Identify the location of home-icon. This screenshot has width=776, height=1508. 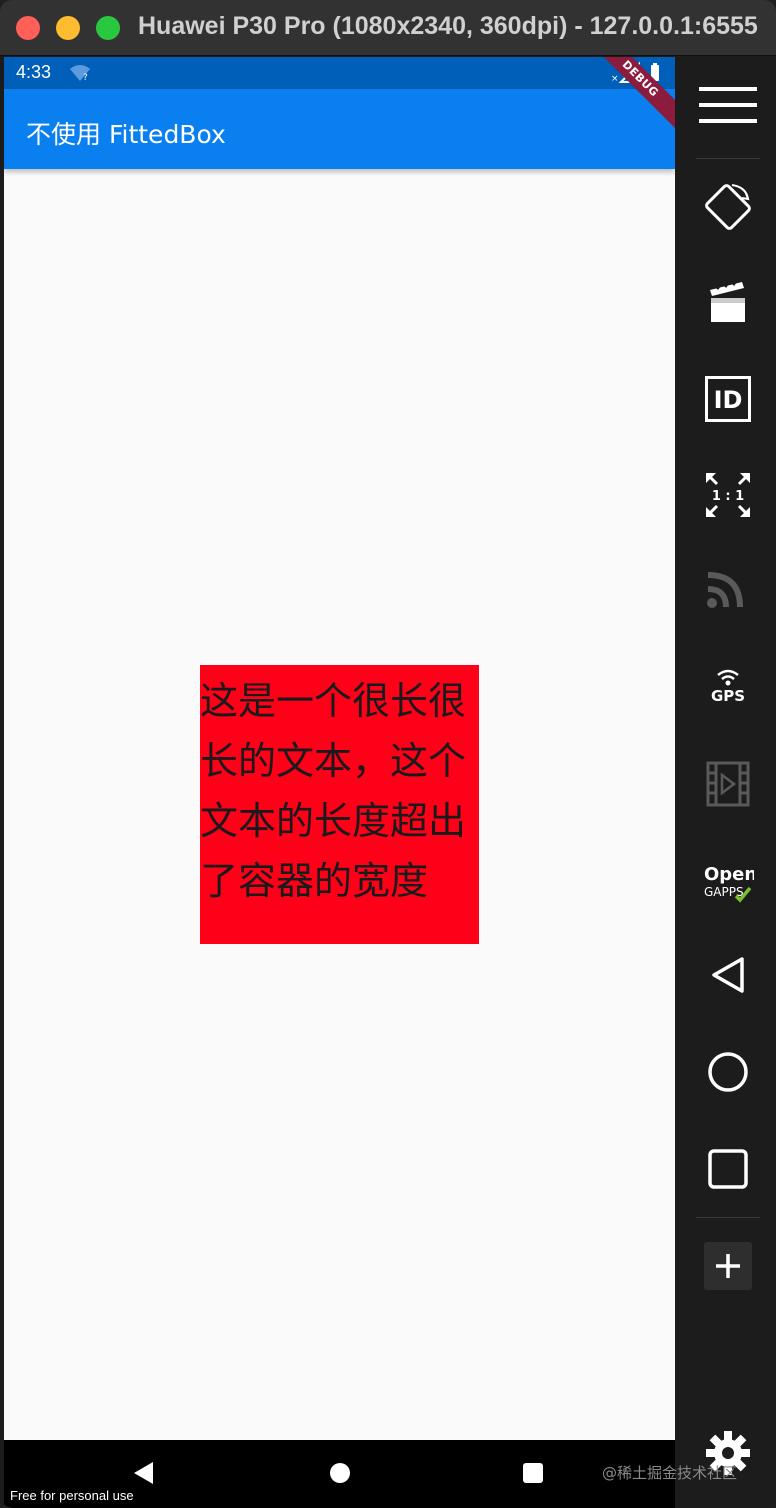
(728, 1072).